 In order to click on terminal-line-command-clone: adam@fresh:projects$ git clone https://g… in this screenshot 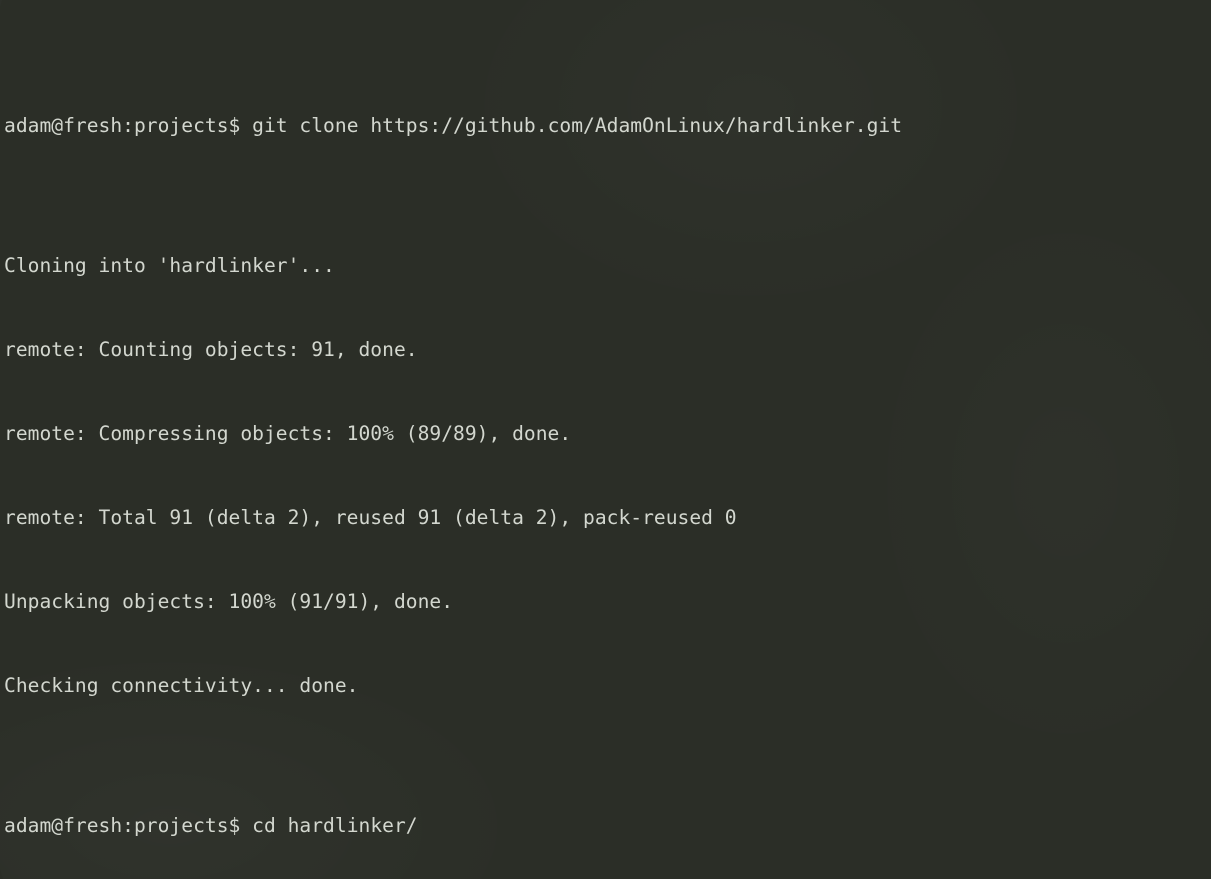, I will do `click(607, 126)`.